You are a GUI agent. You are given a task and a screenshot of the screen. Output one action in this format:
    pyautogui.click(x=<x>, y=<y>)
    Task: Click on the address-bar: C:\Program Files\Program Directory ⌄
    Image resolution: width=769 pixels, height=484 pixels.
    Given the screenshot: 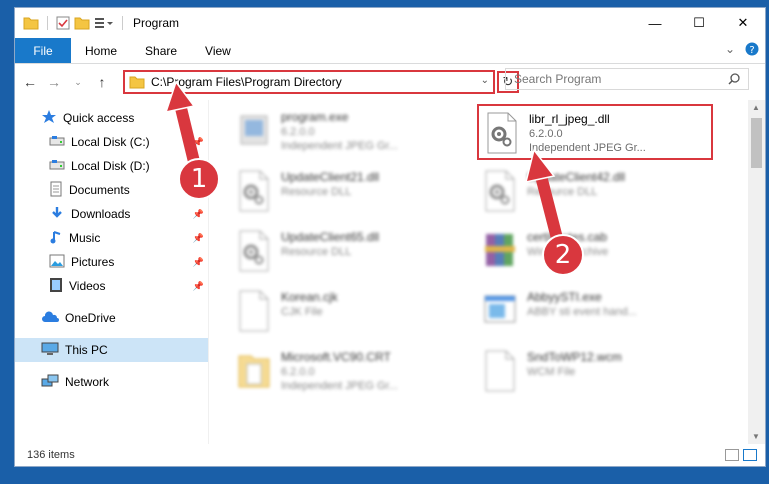 What is the action you would take?
    pyautogui.click(x=309, y=82)
    